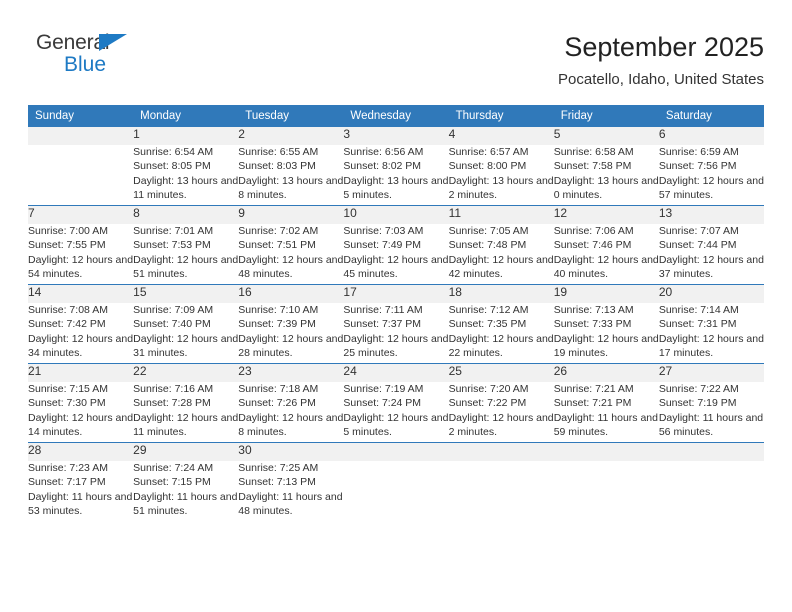  Describe the element at coordinates (592, 166) in the screenshot. I see `sunset-text: Sunset: 7:58 PM` at that location.